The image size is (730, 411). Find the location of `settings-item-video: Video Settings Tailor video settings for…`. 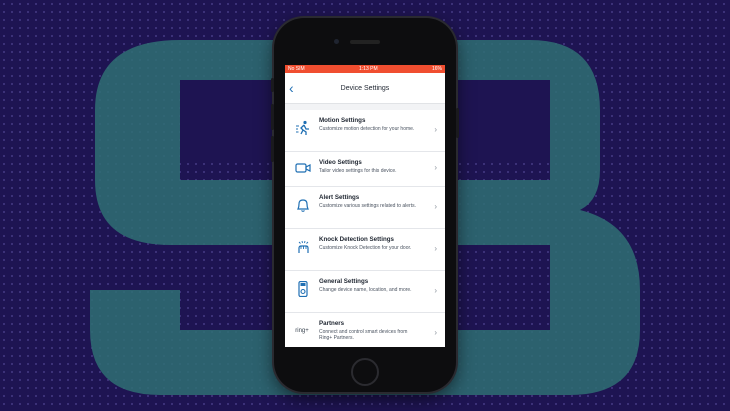

settings-item-video: Video Settings Tailor video settings for… is located at coordinates (365, 169).